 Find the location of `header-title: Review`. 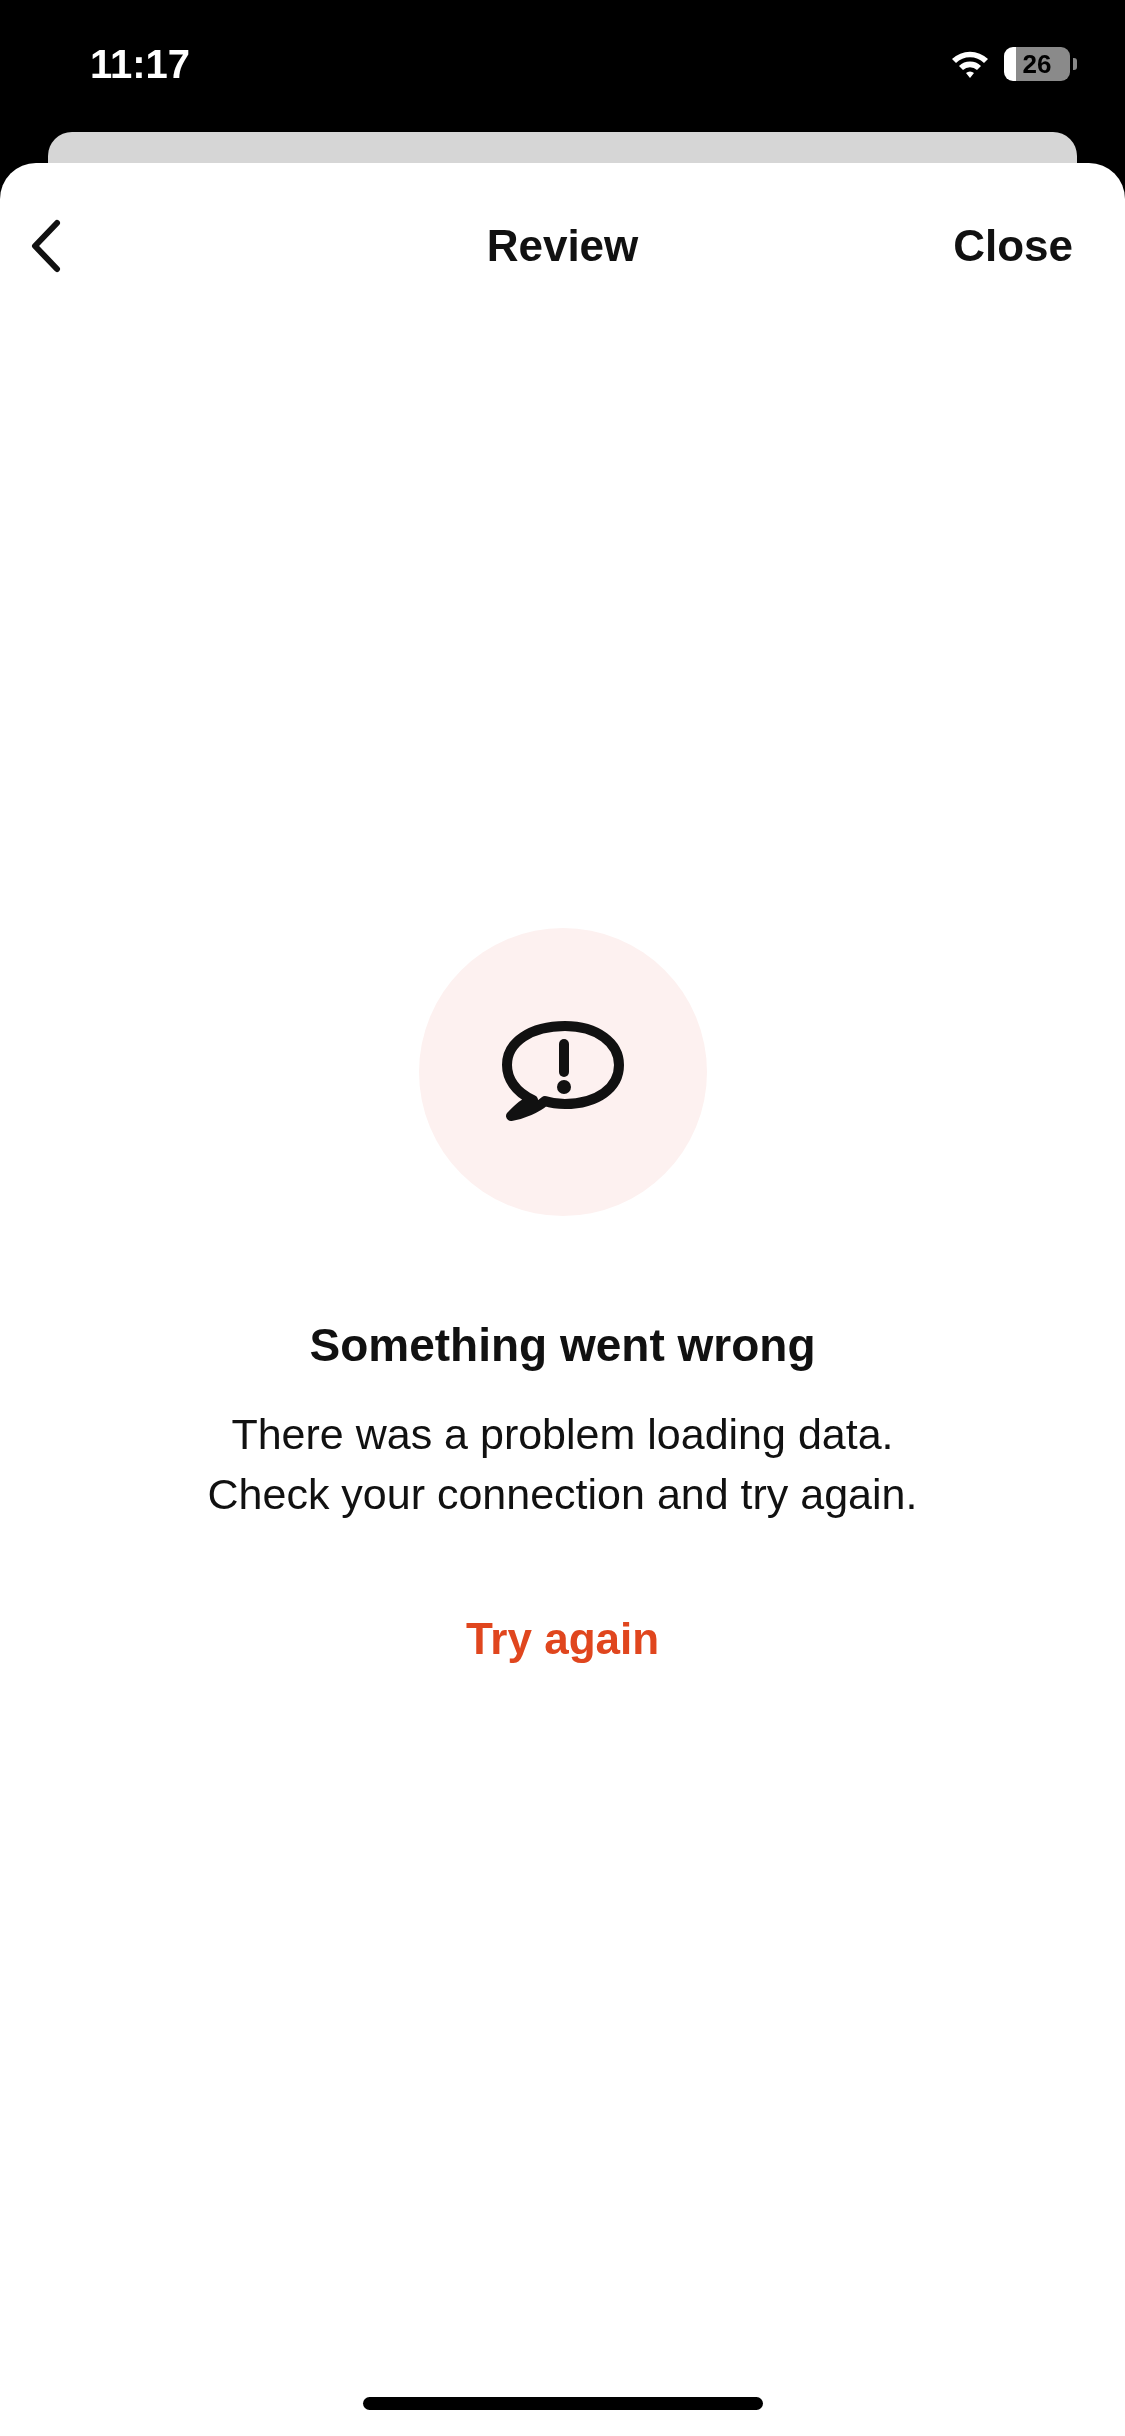

header-title: Review is located at coordinates (562, 246).